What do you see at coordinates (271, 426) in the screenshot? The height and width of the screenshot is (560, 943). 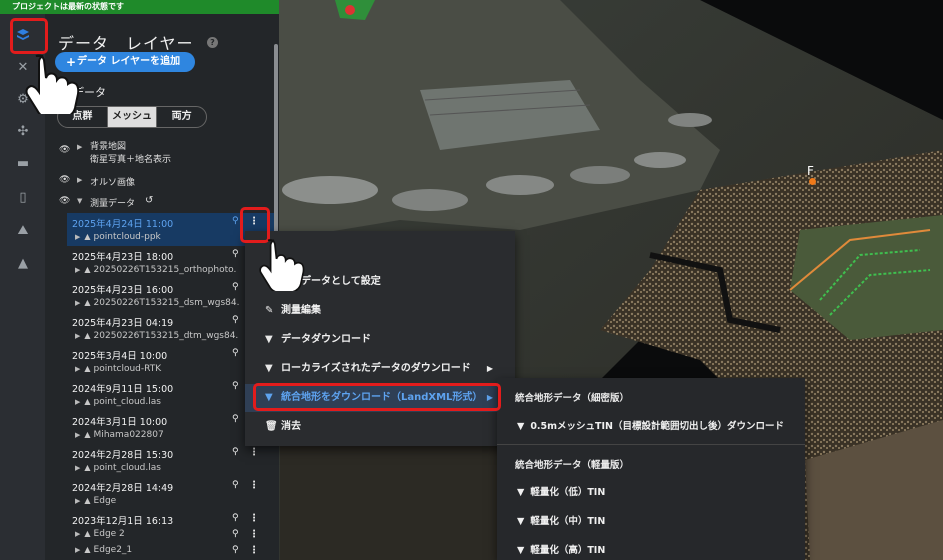 I see `trash-icon: 🗑` at bounding box center [271, 426].